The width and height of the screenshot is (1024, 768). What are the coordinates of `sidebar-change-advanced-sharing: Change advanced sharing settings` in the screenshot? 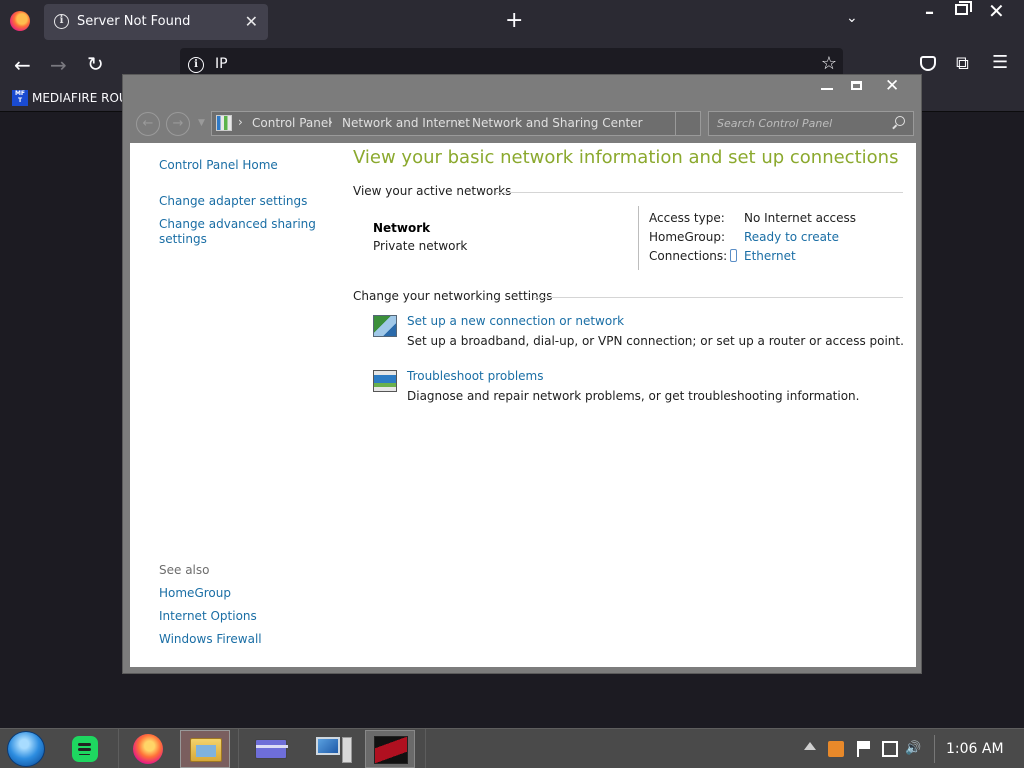 It's located at (239, 232).